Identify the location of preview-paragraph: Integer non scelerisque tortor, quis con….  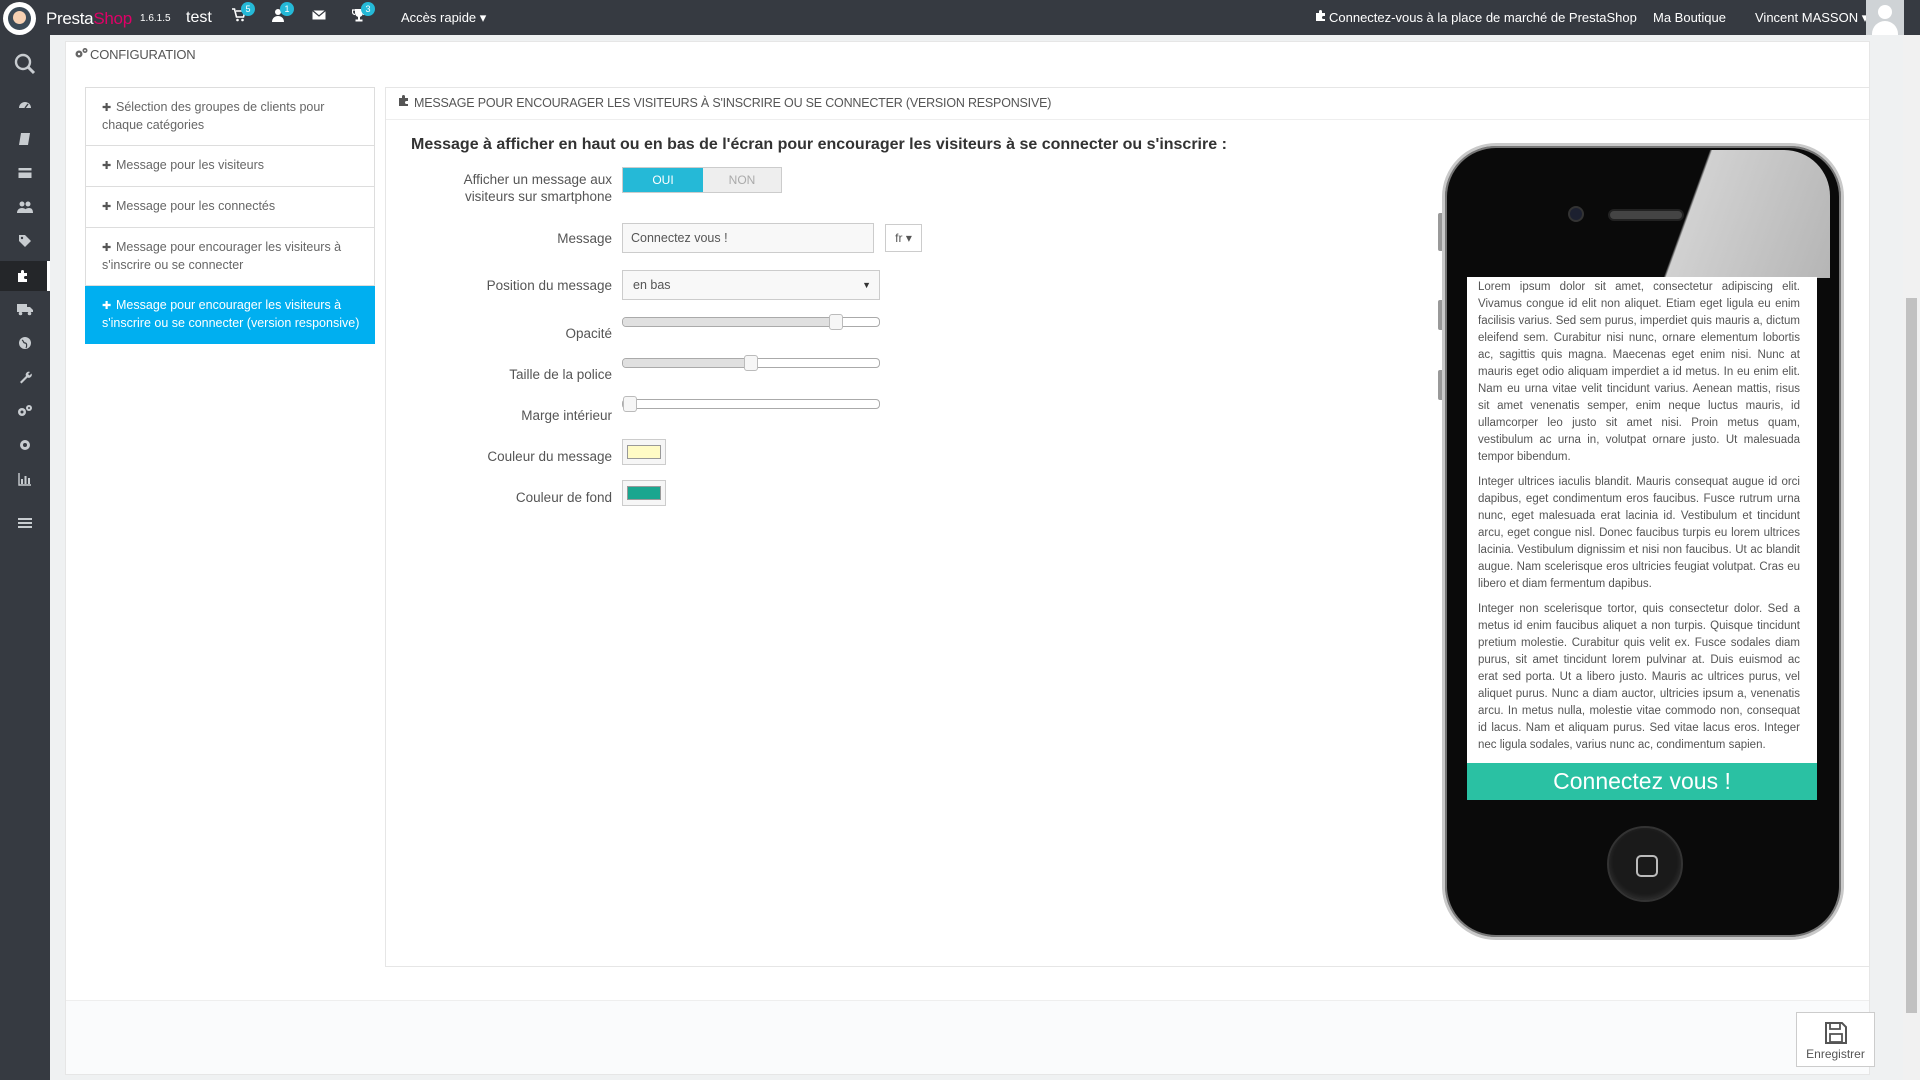
(1639, 677).